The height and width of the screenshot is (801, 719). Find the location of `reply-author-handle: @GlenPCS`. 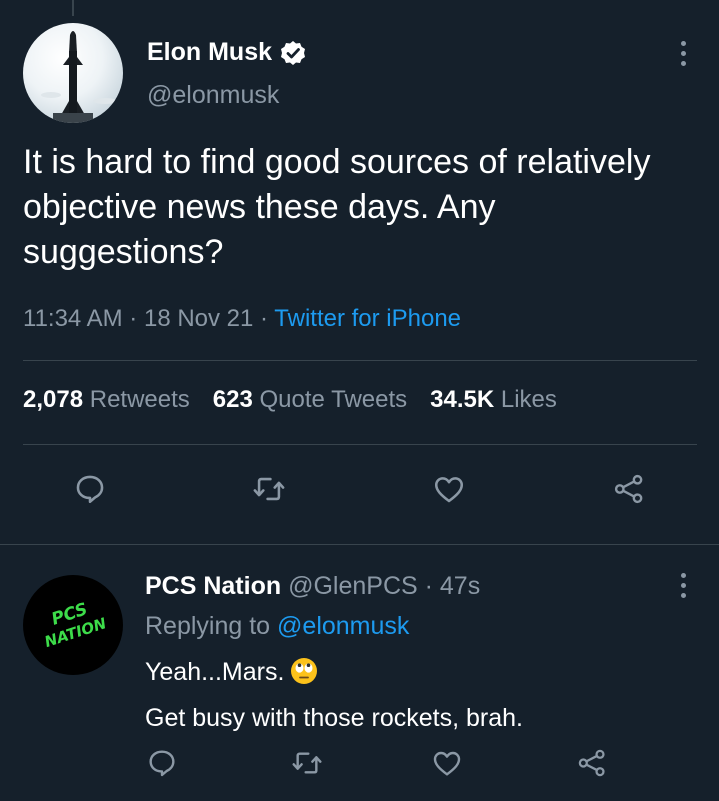

reply-author-handle: @GlenPCS is located at coordinates (353, 586).